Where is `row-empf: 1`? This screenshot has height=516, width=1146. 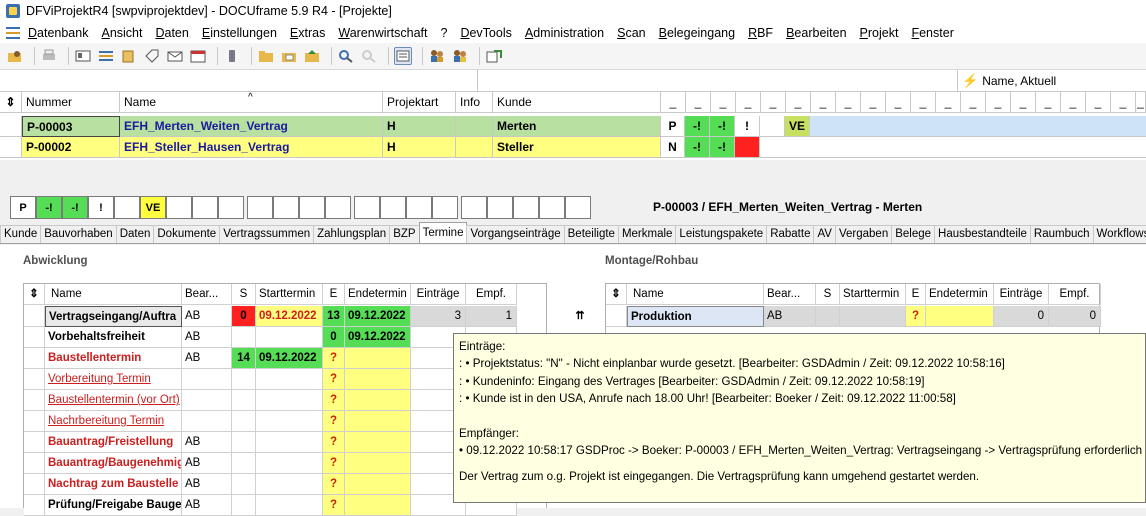 row-empf: 1 is located at coordinates (491, 316).